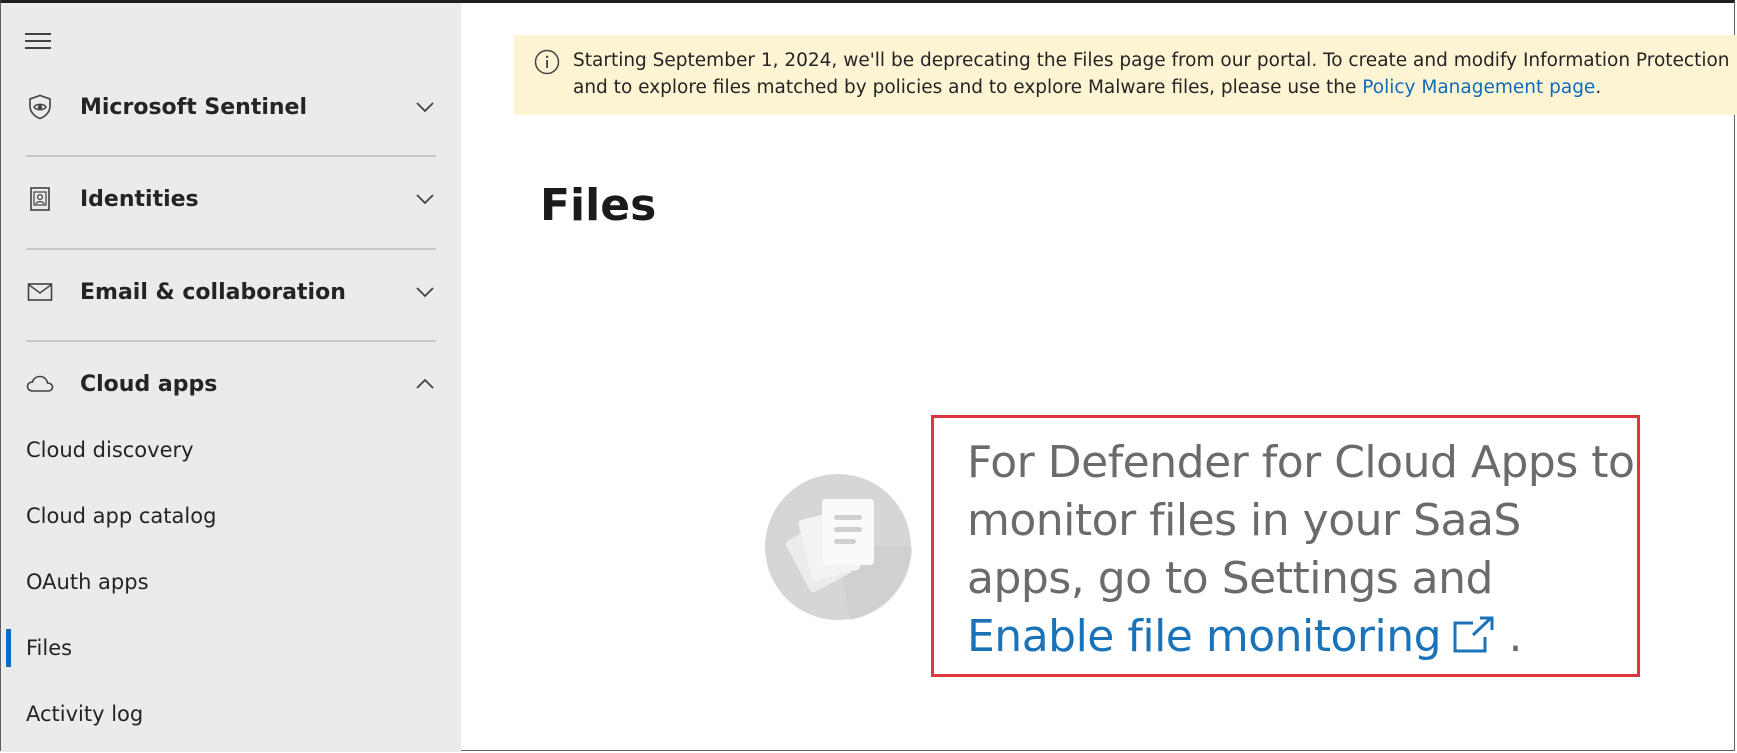  What do you see at coordinates (49, 648) in the screenshot?
I see `nav-item-label: Files` at bounding box center [49, 648].